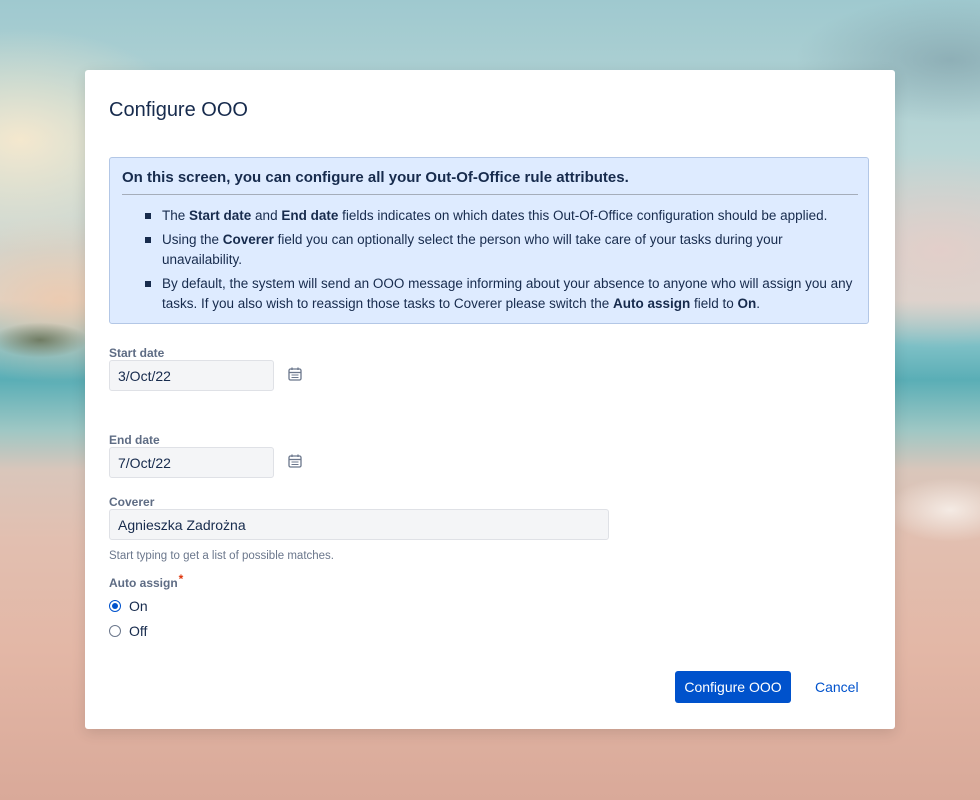 The height and width of the screenshot is (800, 980). What do you see at coordinates (137, 353) in the screenshot?
I see `start-date-label: Start date` at bounding box center [137, 353].